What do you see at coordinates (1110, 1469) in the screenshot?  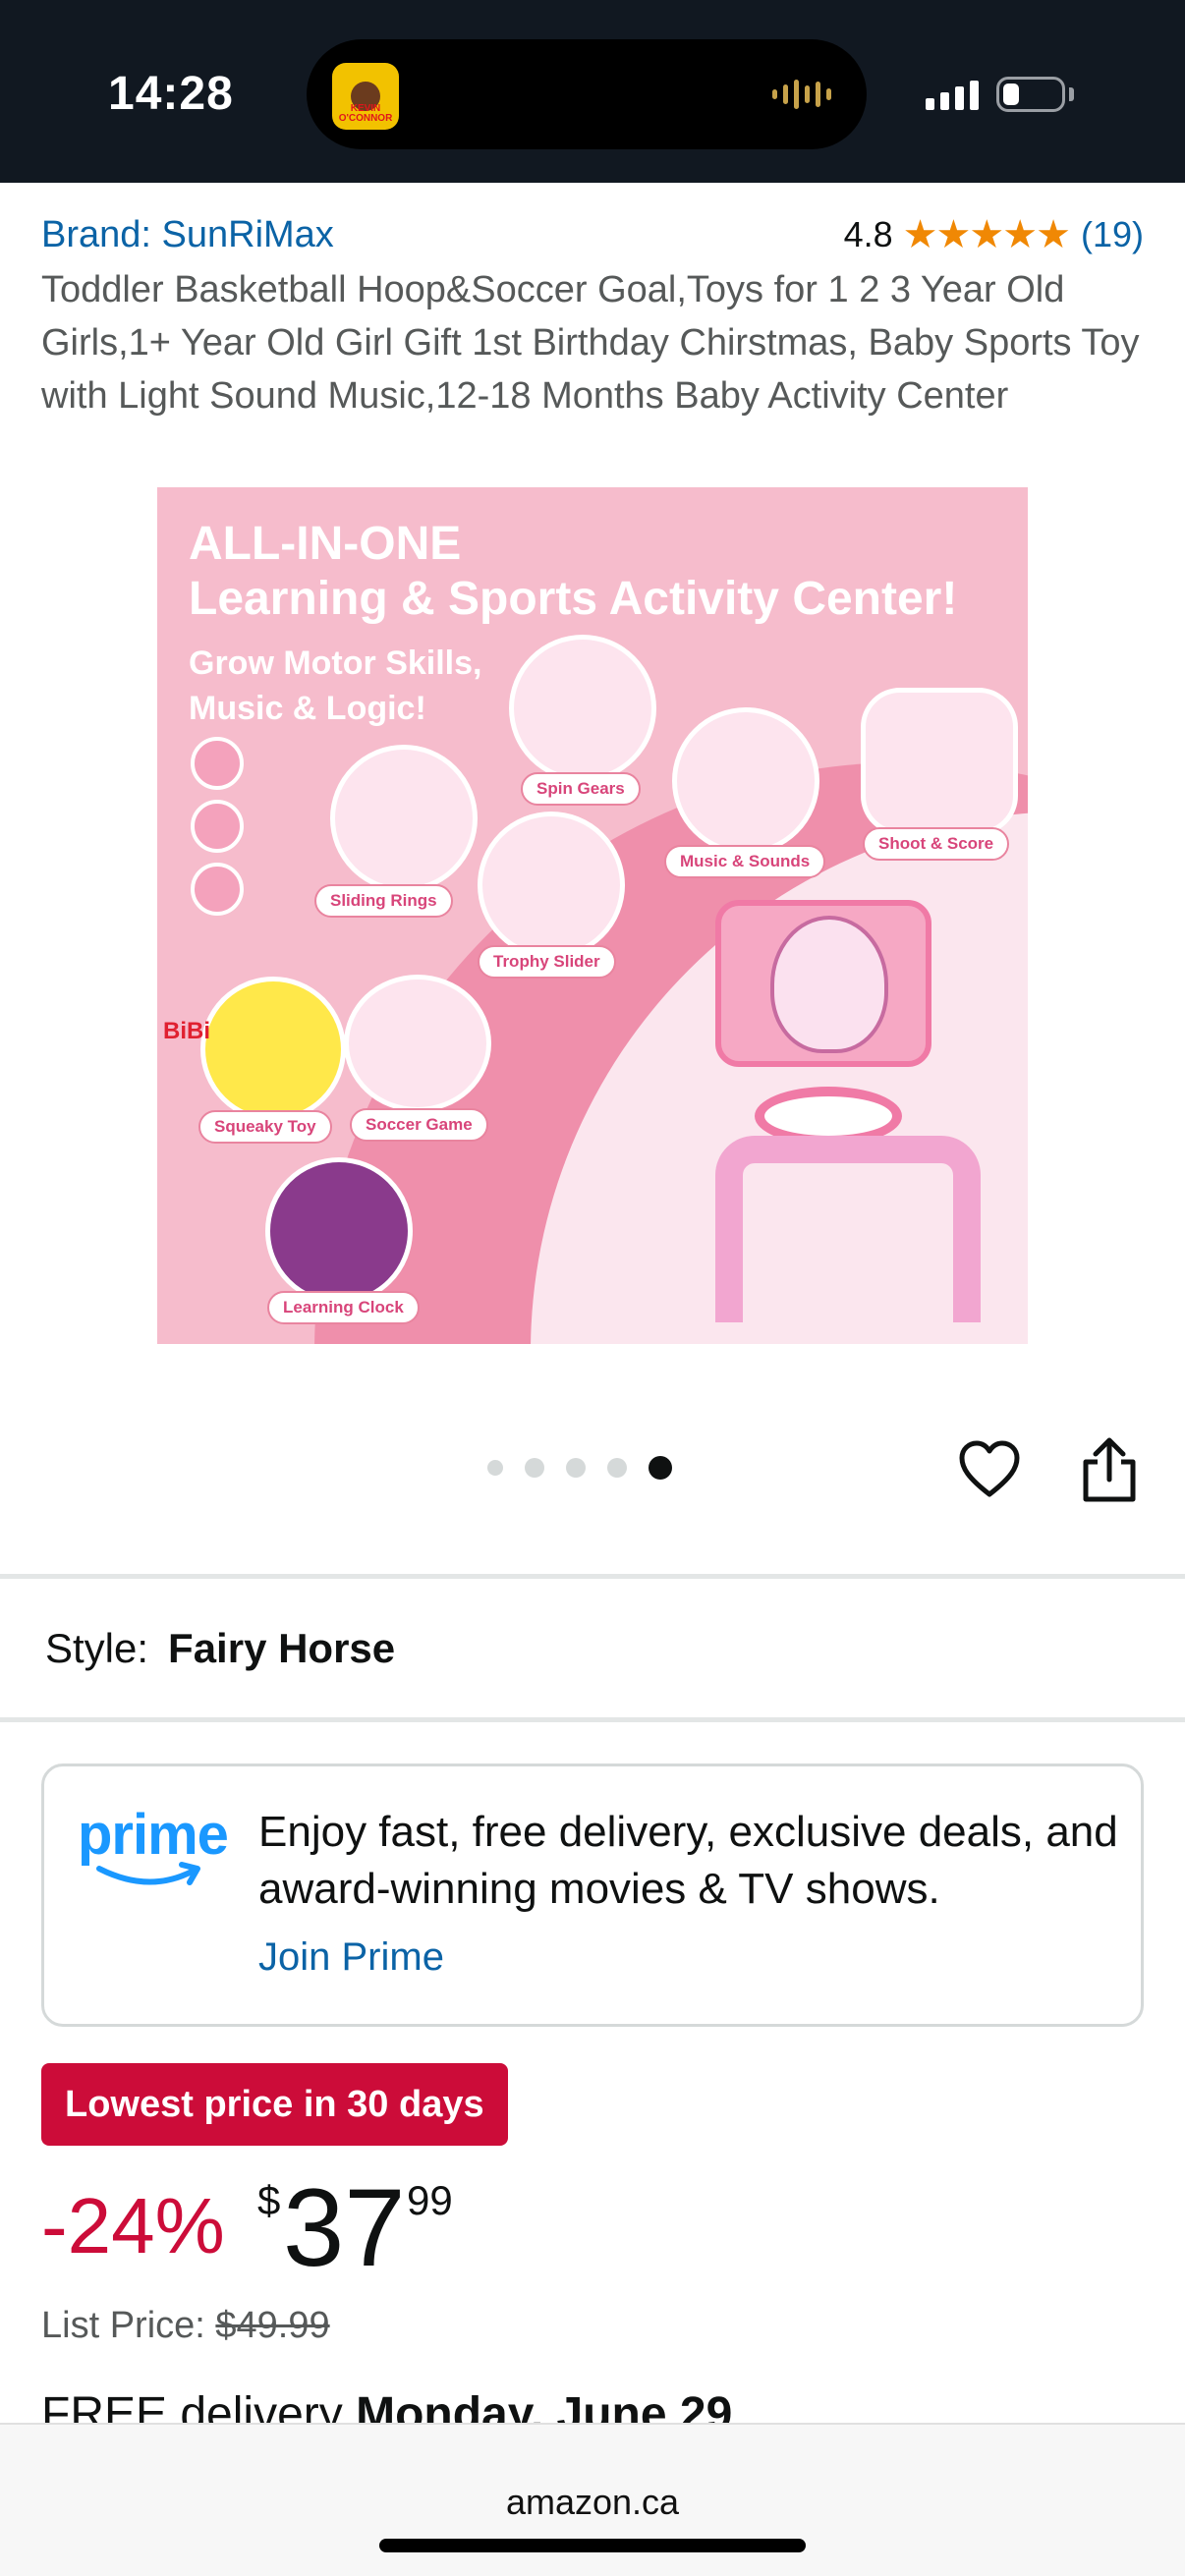 I see `share-icon` at bounding box center [1110, 1469].